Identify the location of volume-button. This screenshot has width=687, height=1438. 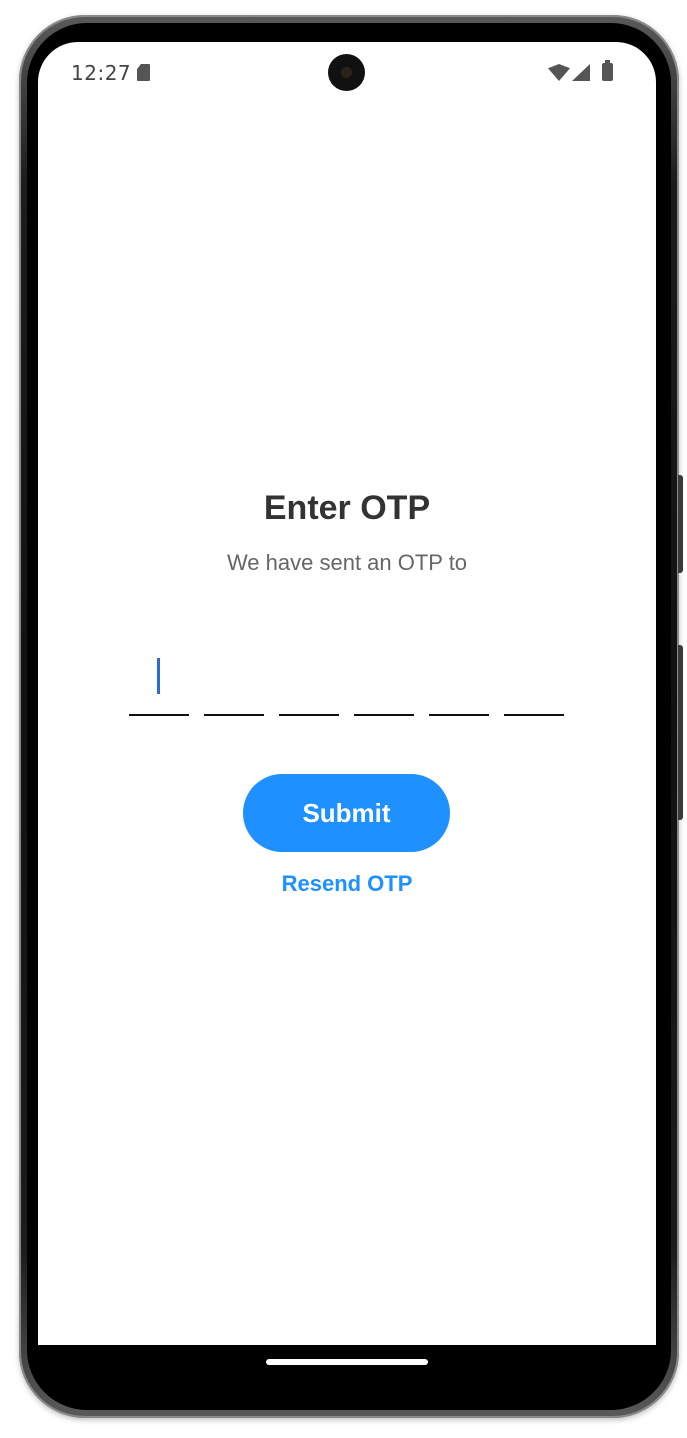
(680, 732).